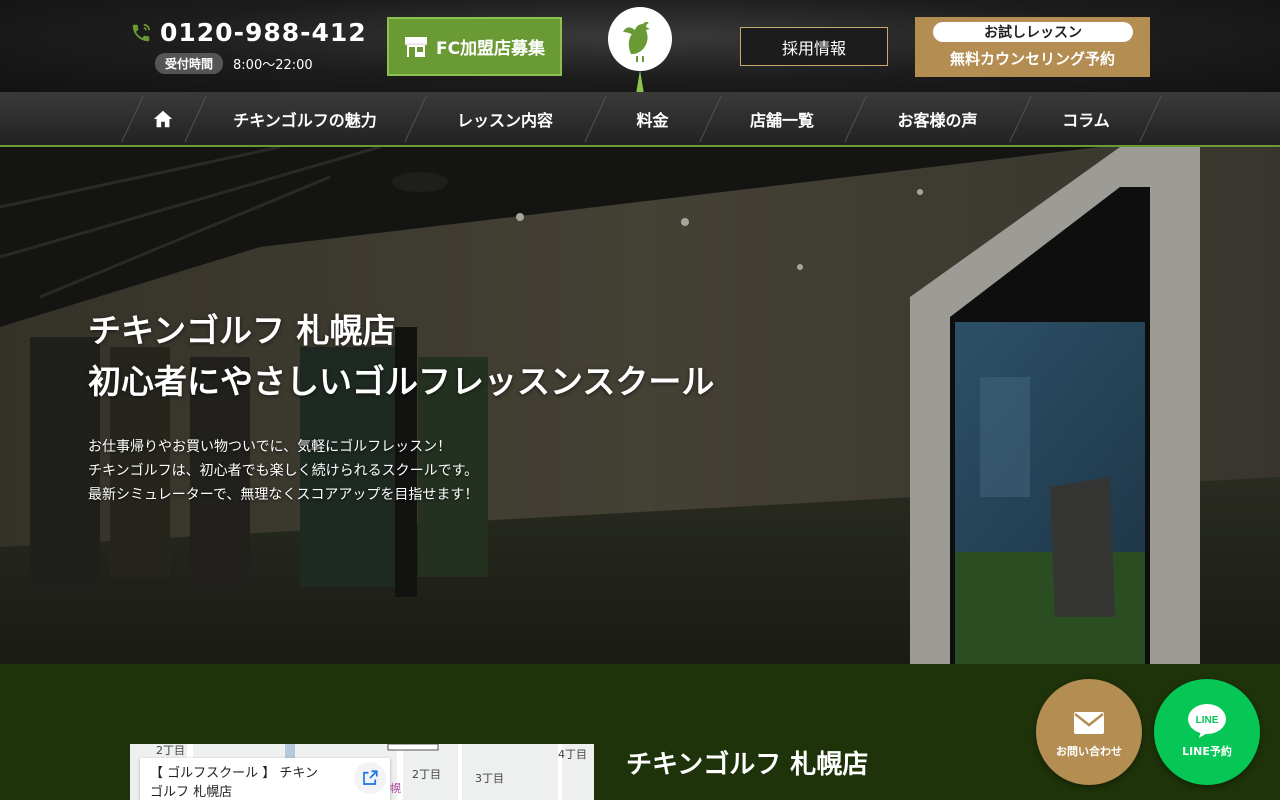 This screenshot has height=800, width=1280. I want to click on open-in-maps-button, so click(370, 778).